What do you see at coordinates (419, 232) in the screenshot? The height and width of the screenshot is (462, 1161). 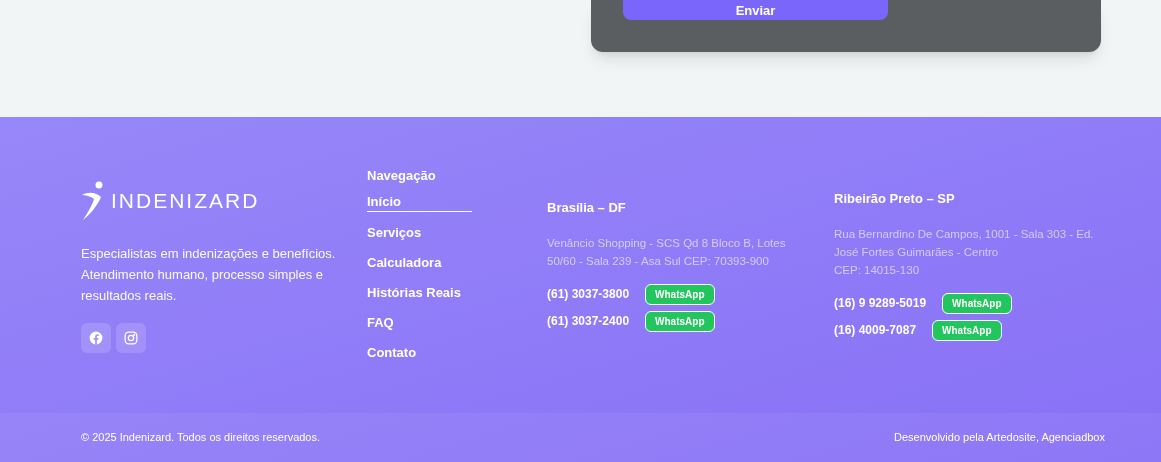 I see `nav-link: Serviços` at bounding box center [419, 232].